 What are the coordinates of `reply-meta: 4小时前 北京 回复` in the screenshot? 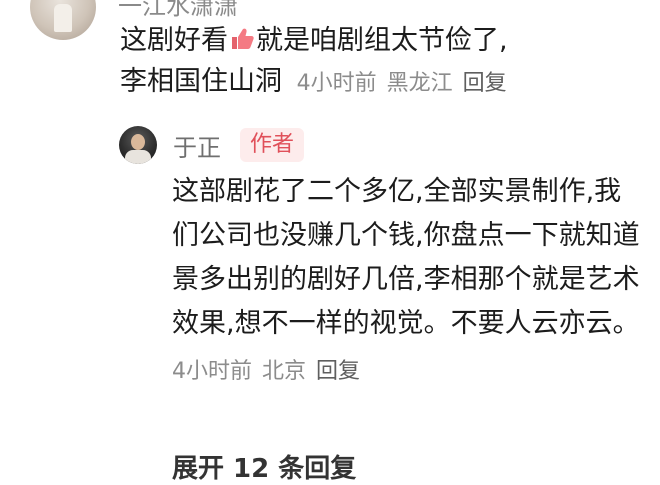 It's located at (266, 371).